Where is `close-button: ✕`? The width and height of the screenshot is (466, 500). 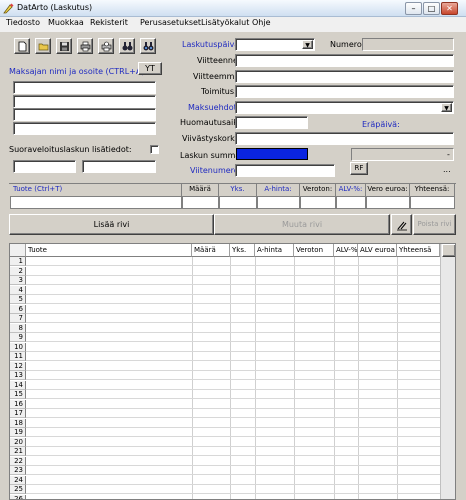
close-button: ✕ is located at coordinates (449, 8).